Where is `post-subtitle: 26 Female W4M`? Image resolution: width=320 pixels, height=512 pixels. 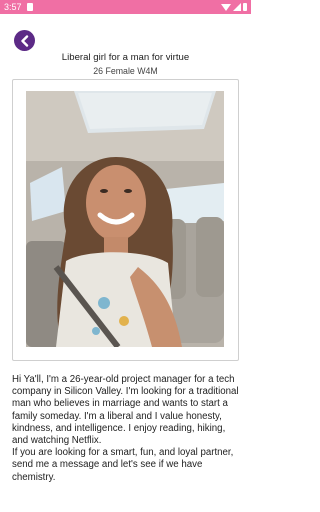
post-subtitle: 26 Female W4M is located at coordinates (125, 71).